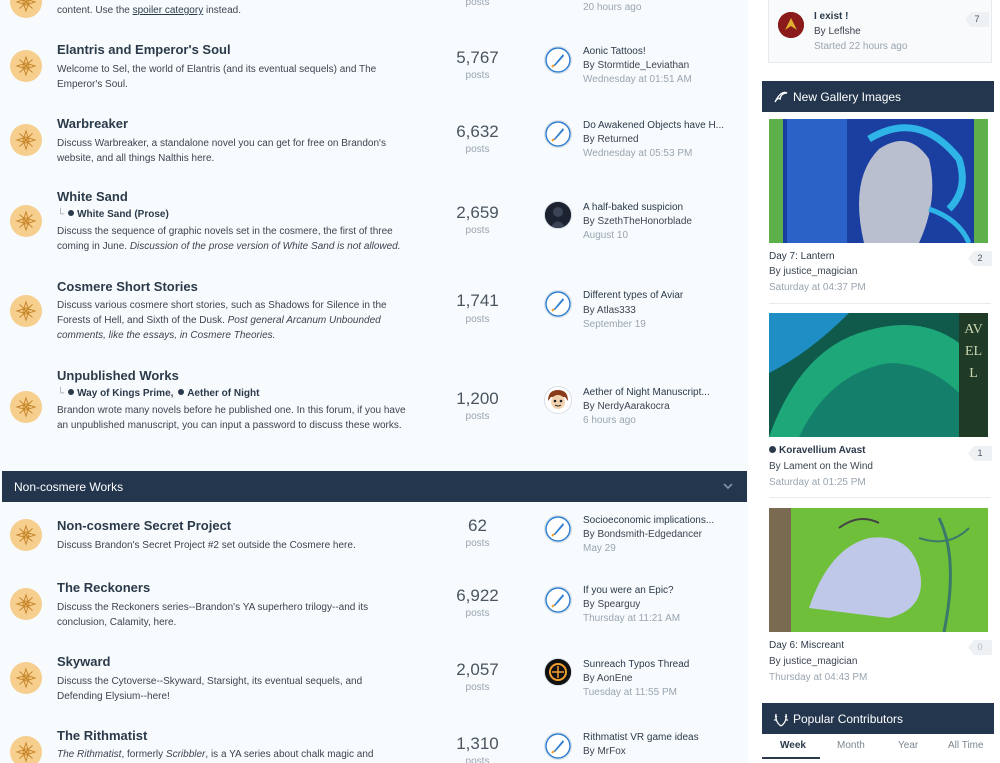  I want to click on last-post-author: By Bondsmith-Edgedancer, so click(642, 534).